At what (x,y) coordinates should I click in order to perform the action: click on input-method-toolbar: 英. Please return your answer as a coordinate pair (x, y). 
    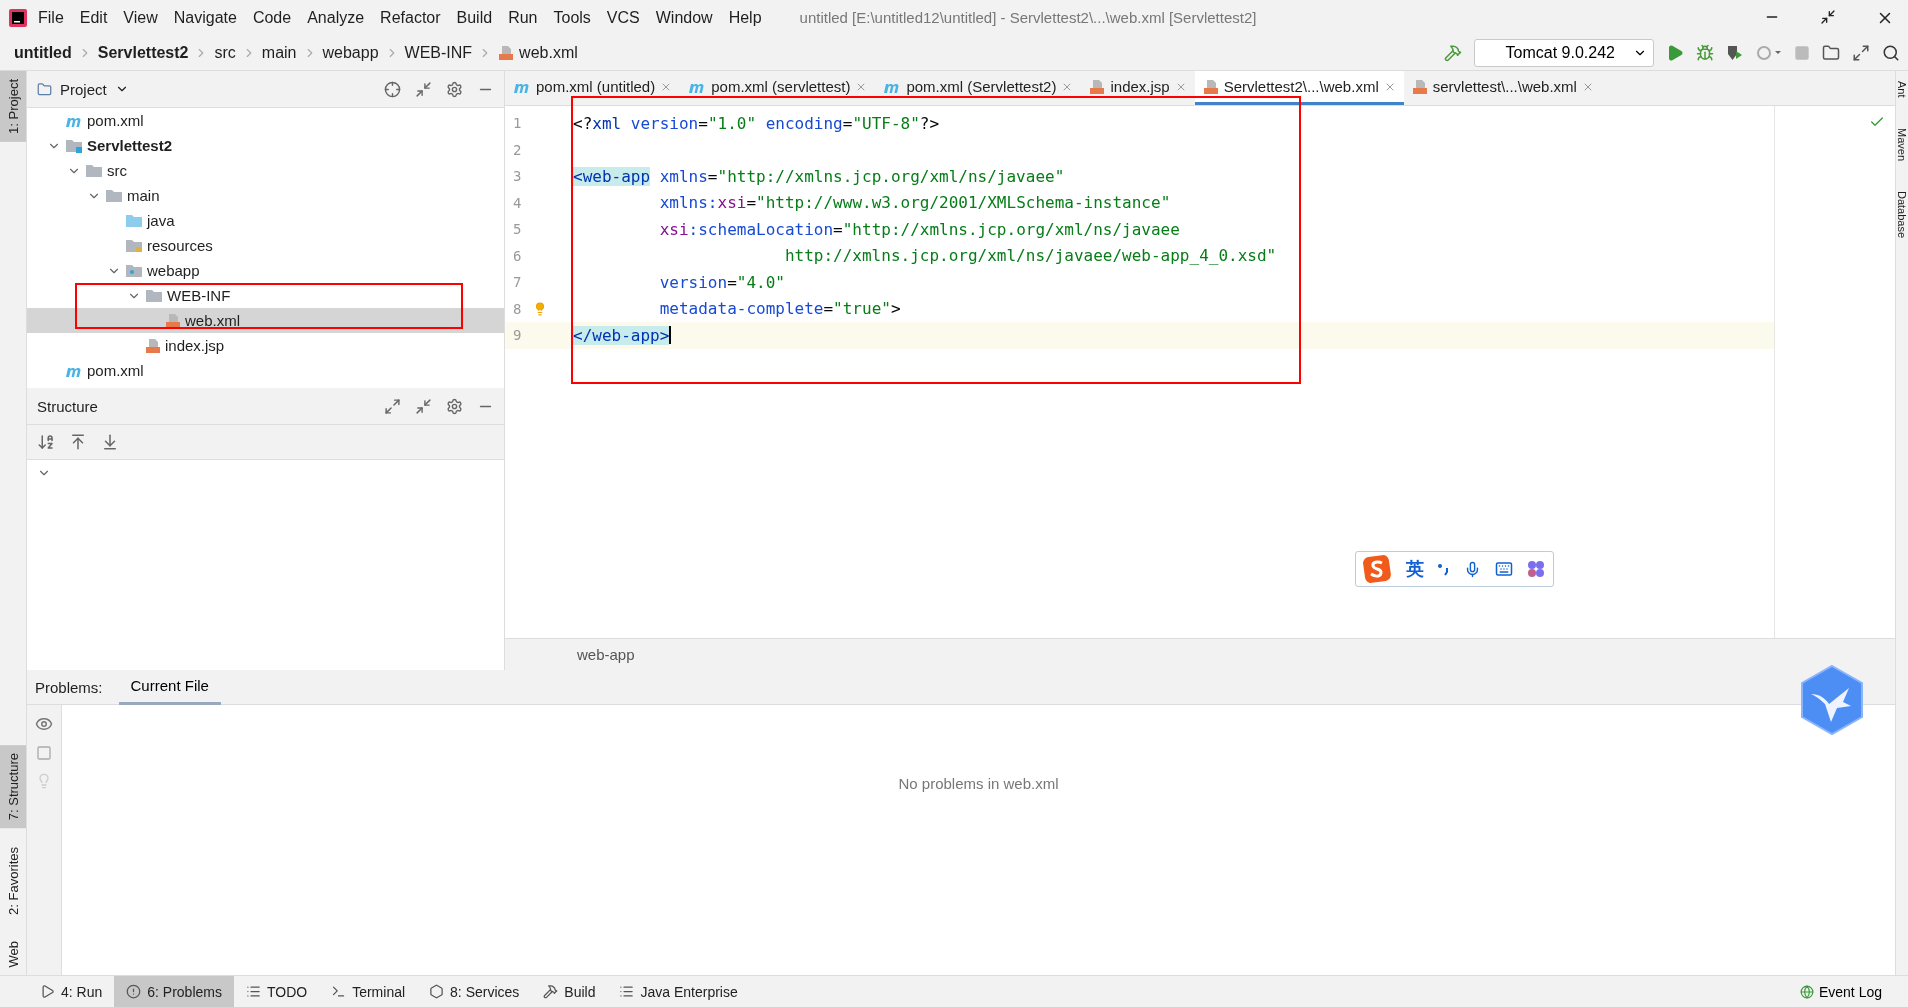
    Looking at the image, I should click on (1454, 569).